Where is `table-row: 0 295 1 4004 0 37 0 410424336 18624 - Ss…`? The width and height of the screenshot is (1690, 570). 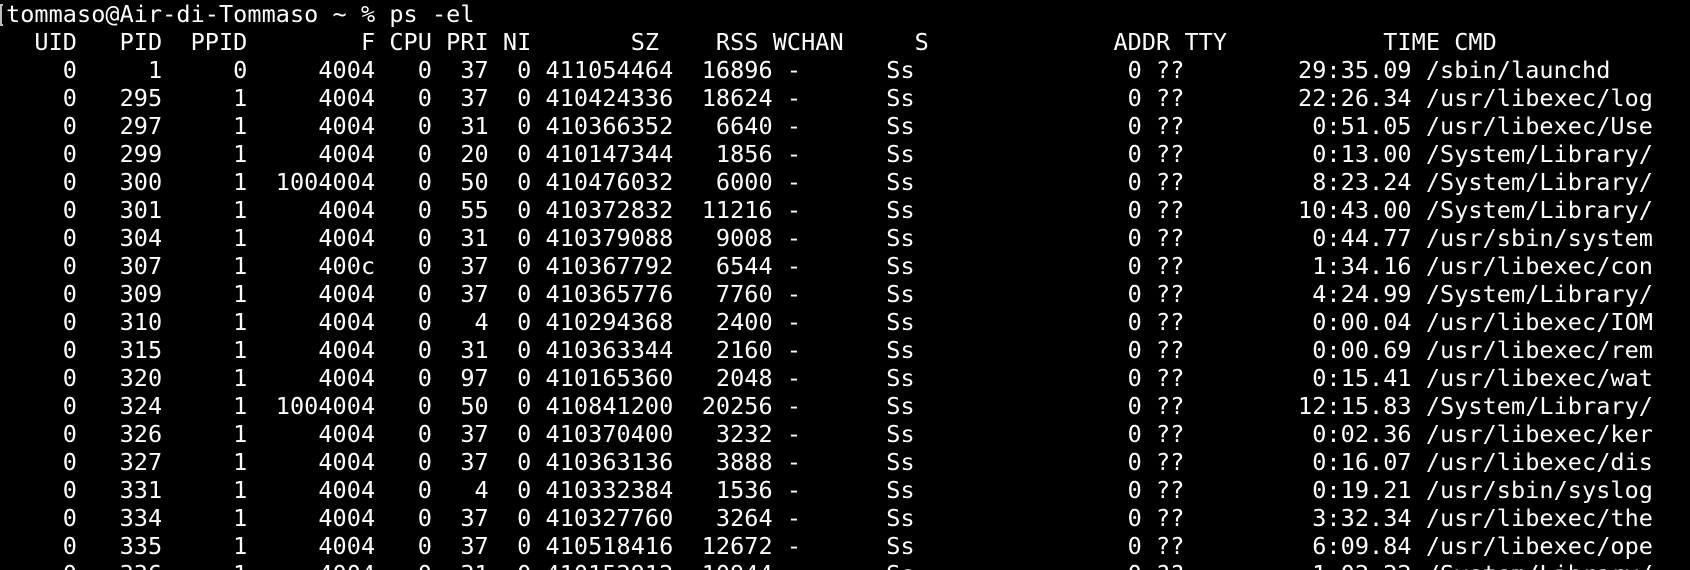
table-row: 0 295 1 4004 0 37 0 410424336 18624 - Ss… is located at coordinates (829, 98).